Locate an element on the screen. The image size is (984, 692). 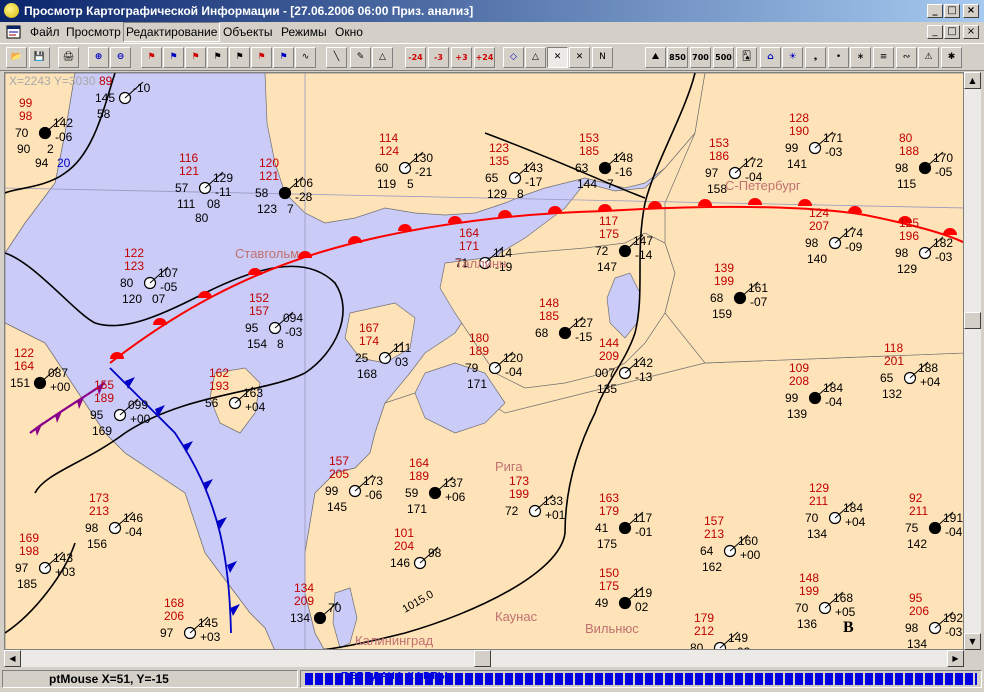
triangle-button: △ is located at coordinates (382, 57).